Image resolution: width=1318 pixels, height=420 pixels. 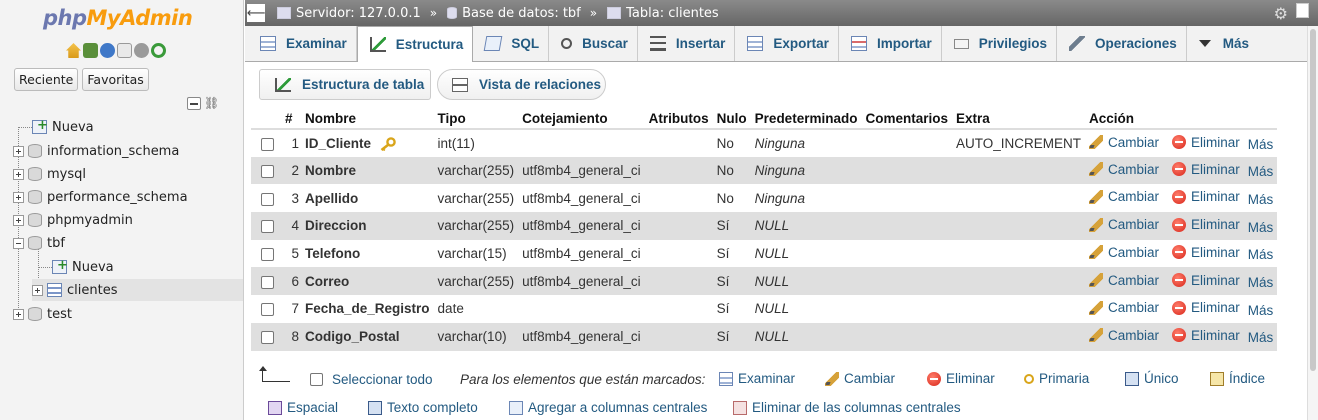 I want to click on settings-icon, so click(x=141, y=50).